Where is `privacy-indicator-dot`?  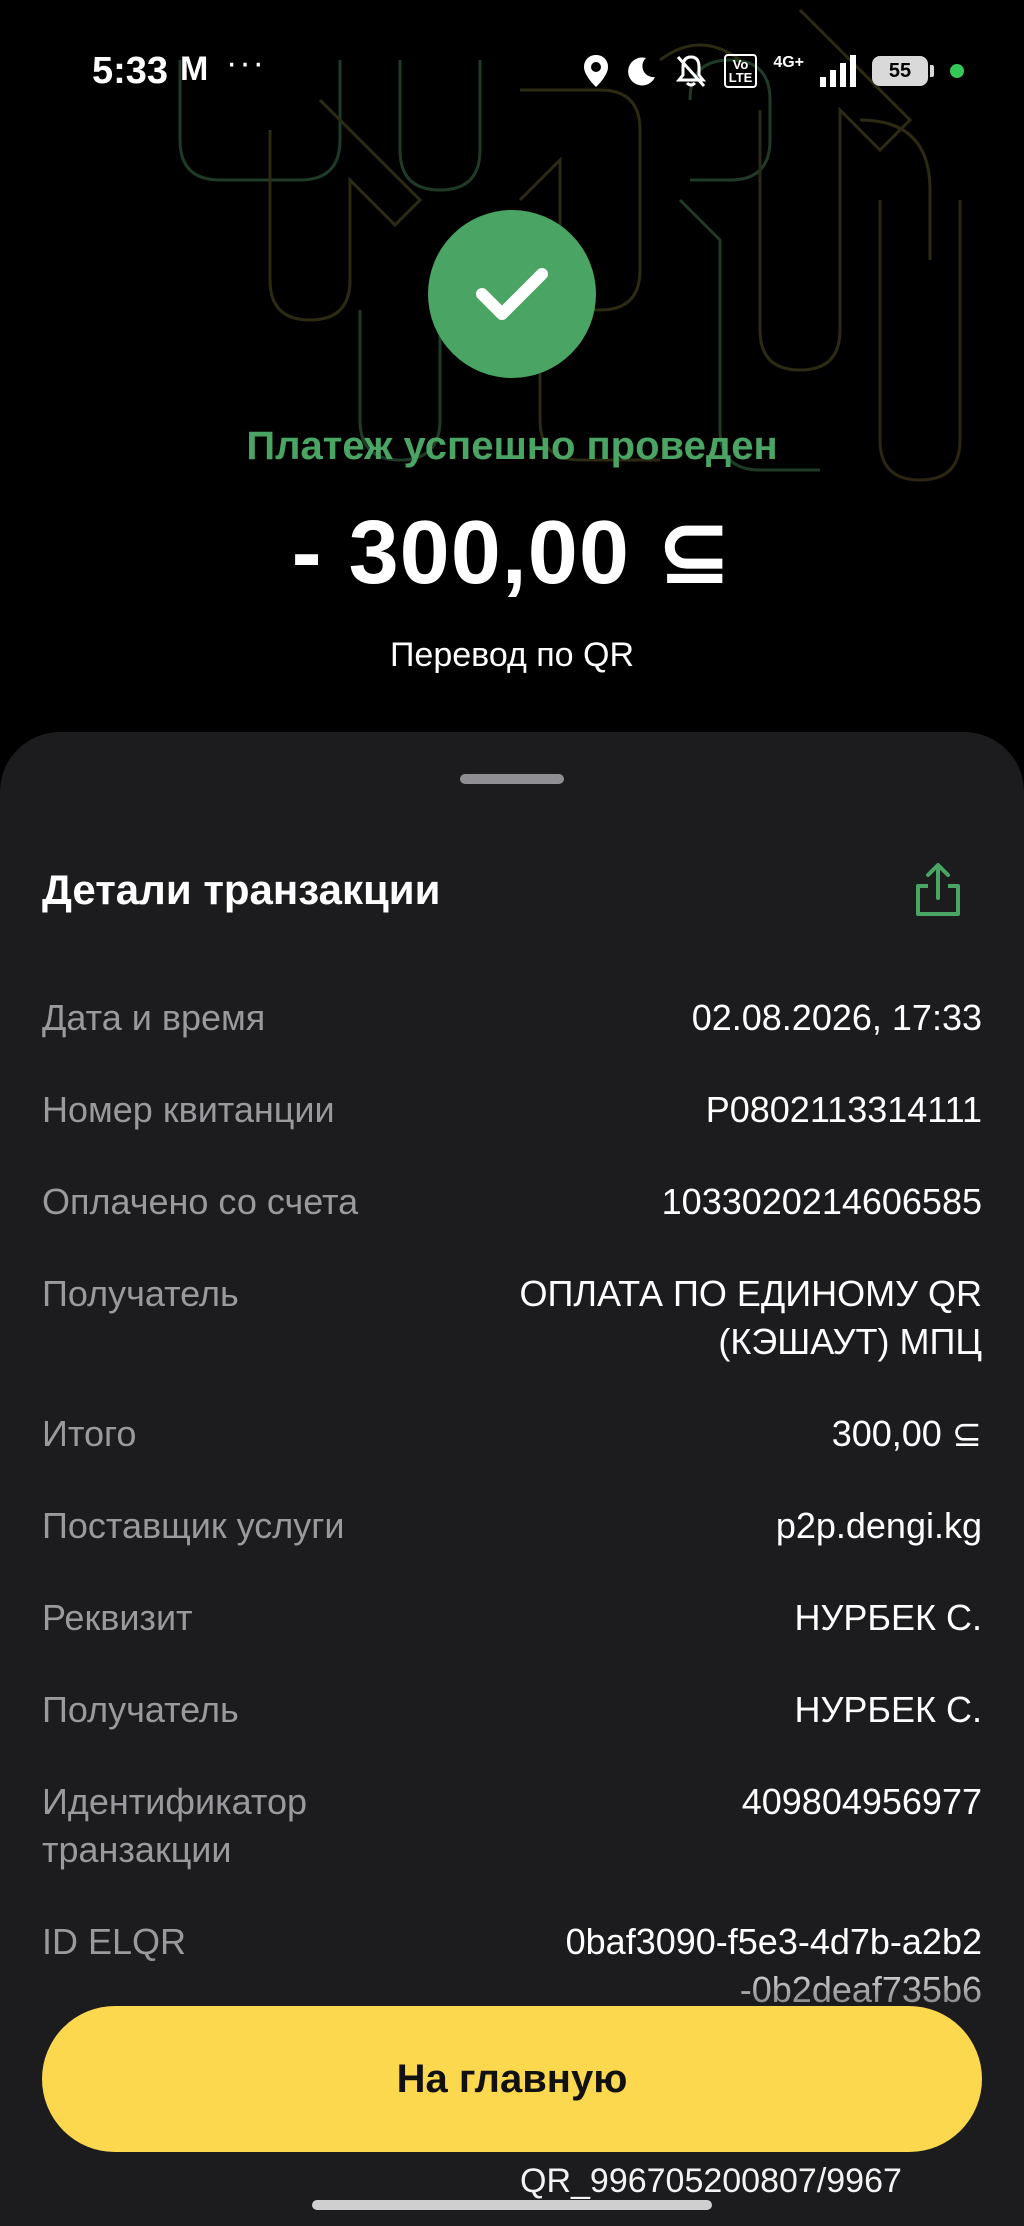 privacy-indicator-dot is located at coordinates (957, 71).